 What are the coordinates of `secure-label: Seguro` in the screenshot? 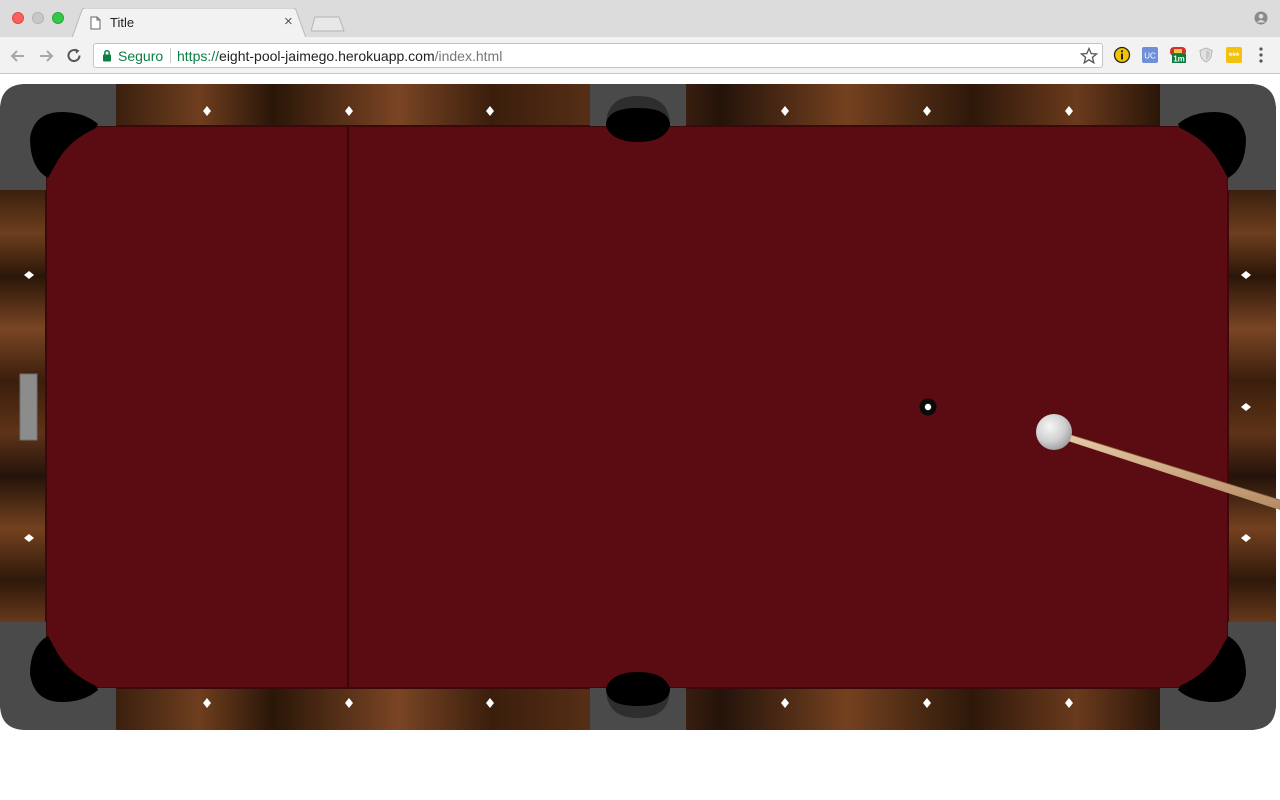 It's located at (141, 56).